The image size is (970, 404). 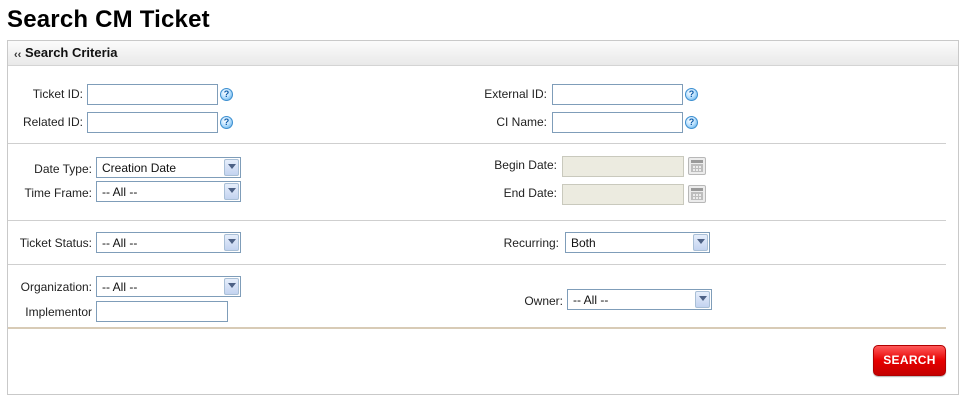 I want to click on recurring-value: Both, so click(x=583, y=243).